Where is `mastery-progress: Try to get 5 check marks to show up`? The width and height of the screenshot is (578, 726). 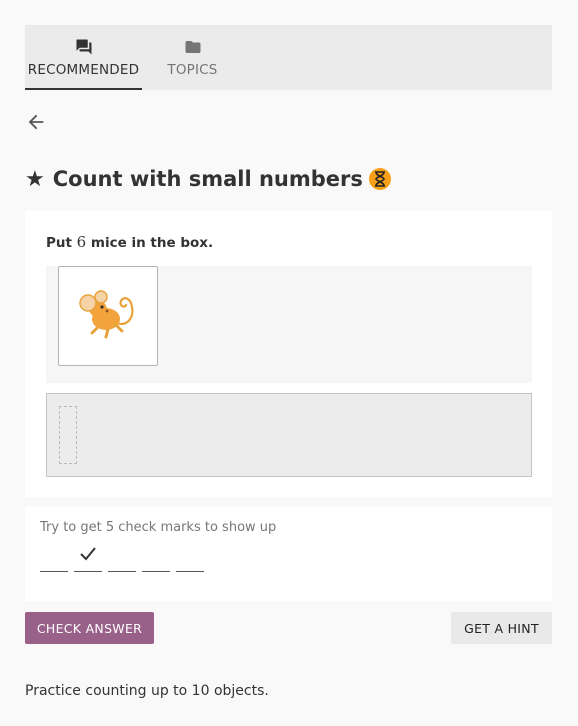
mastery-progress: Try to get 5 check marks to show up is located at coordinates (288, 554).